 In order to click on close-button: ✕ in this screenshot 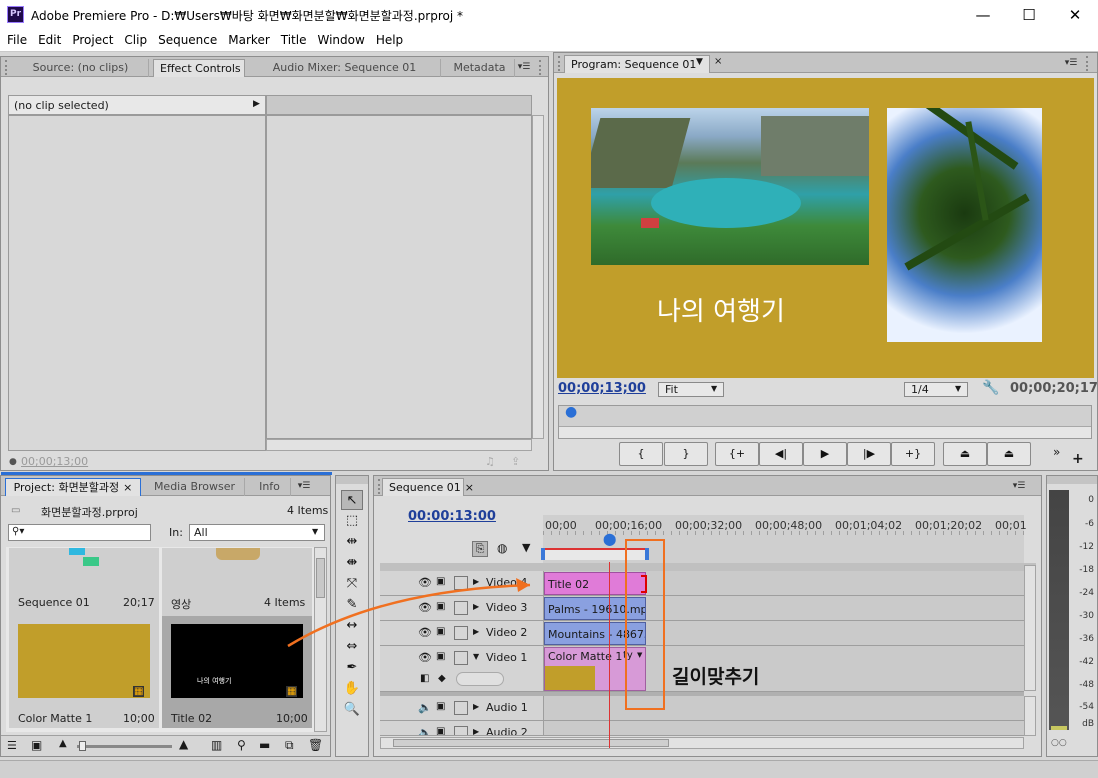, I will do `click(1075, 15)`.